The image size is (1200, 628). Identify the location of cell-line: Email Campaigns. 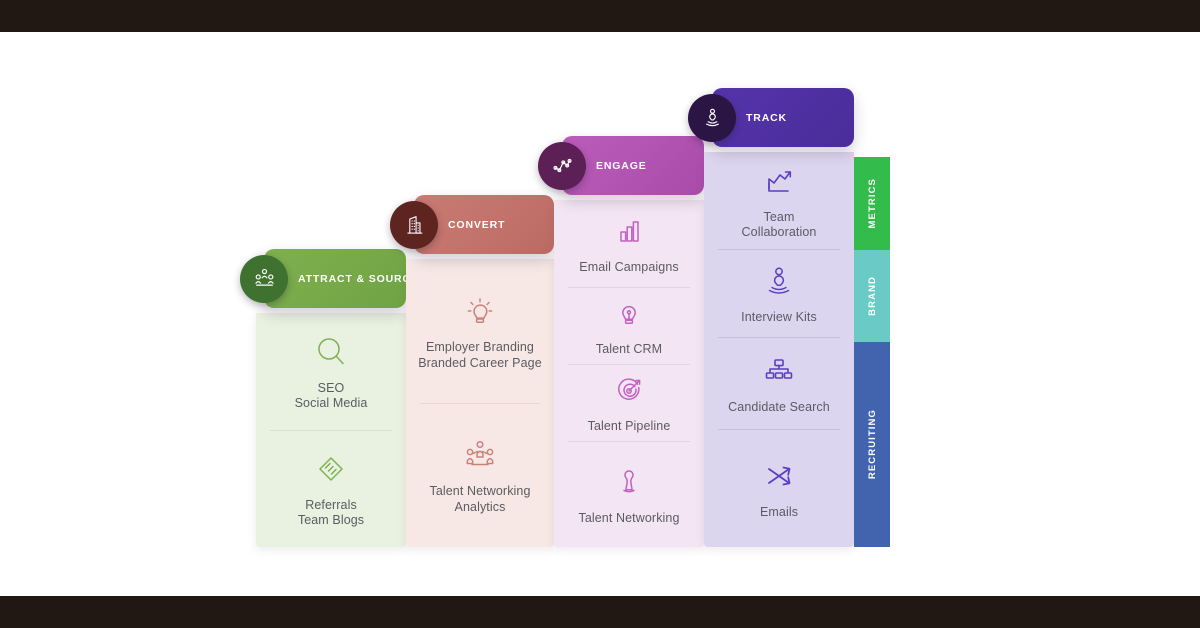
(629, 267).